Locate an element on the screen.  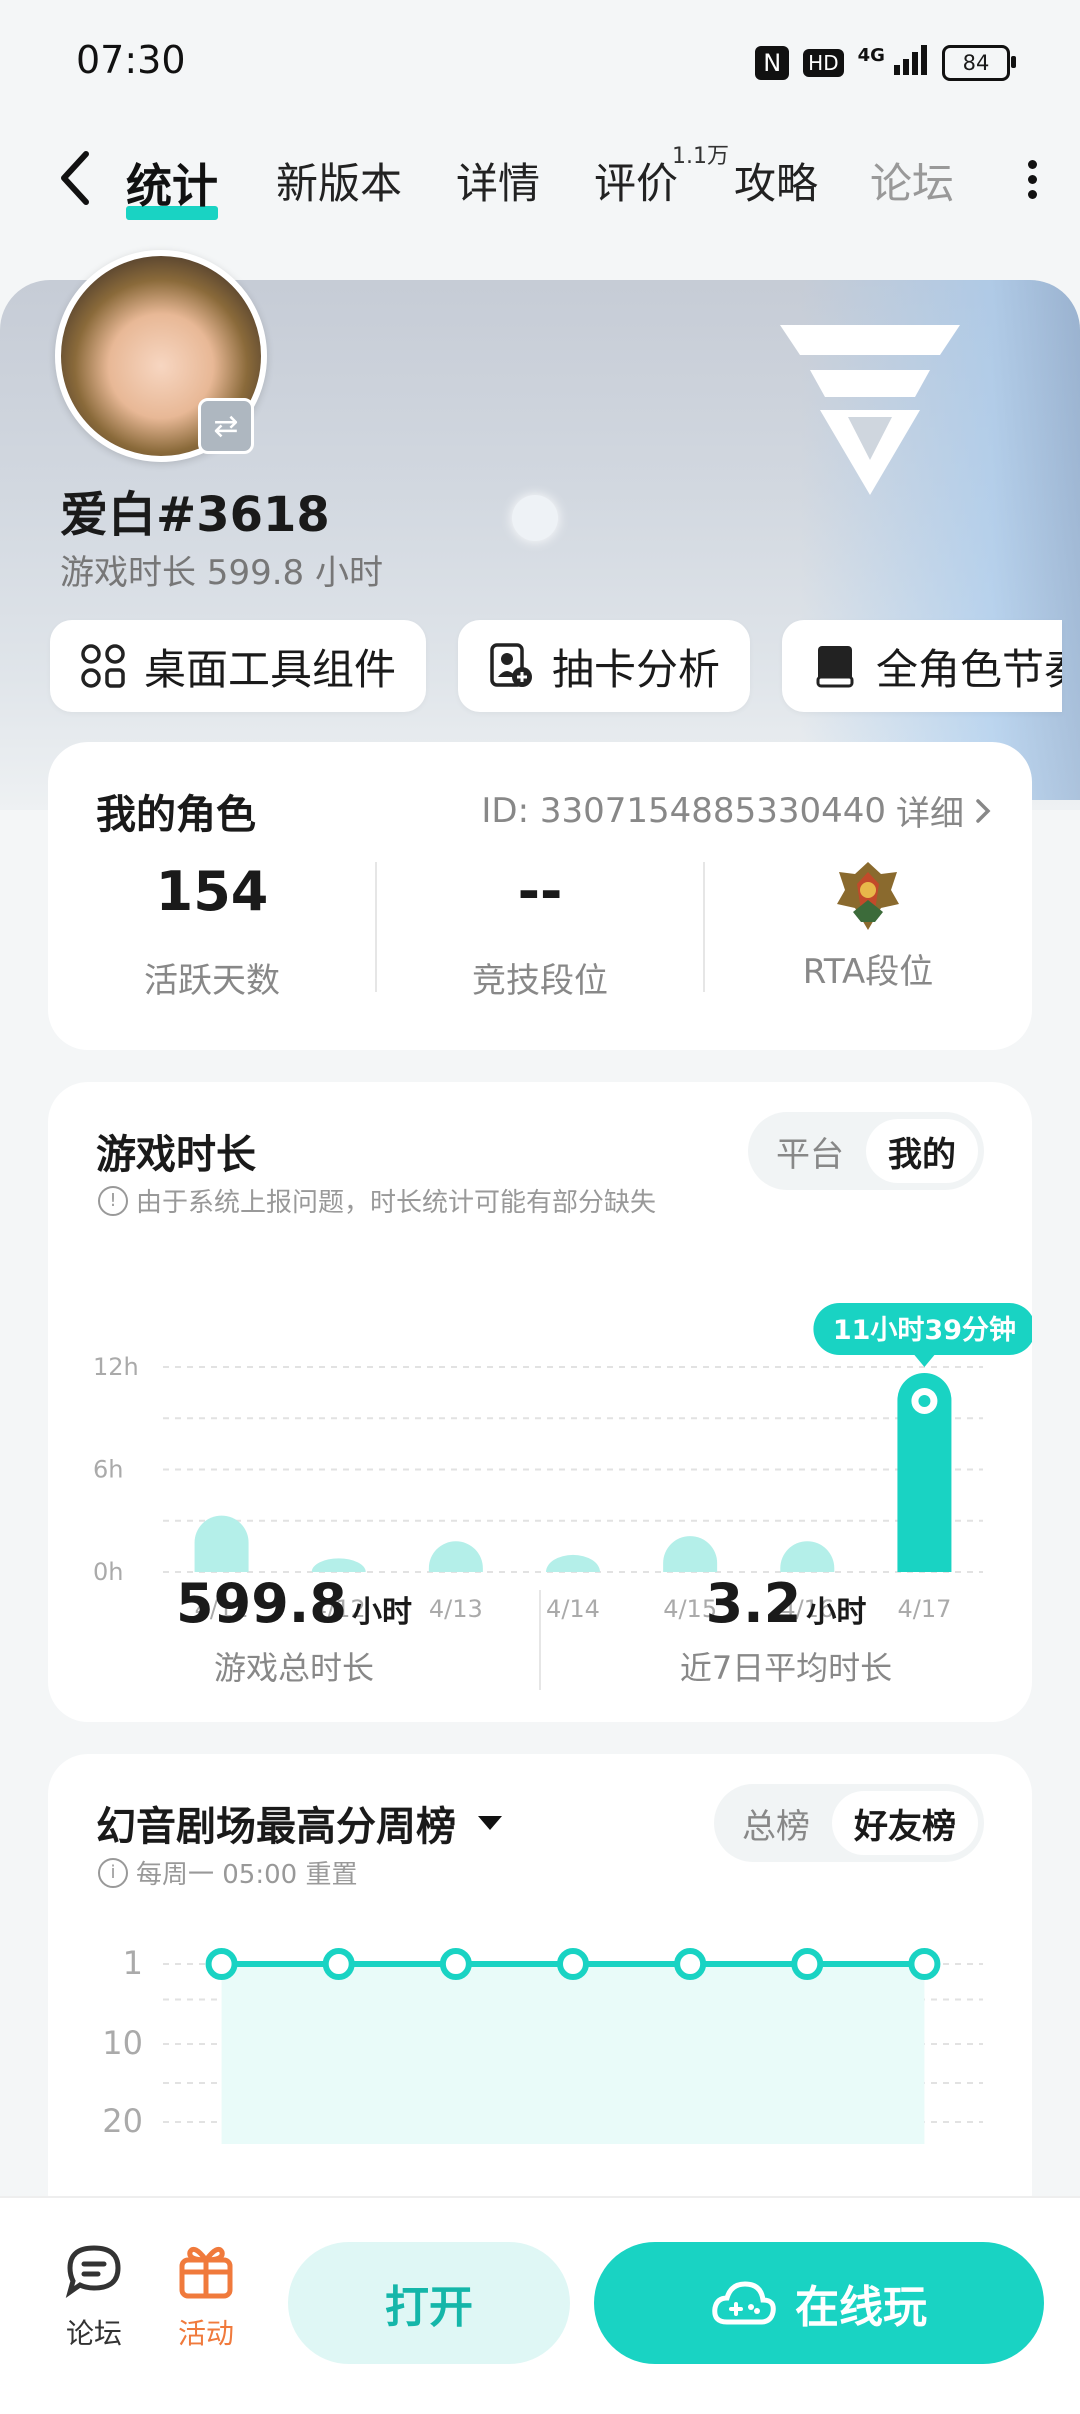
signal-icon: 4G is located at coordinates (893, 63).